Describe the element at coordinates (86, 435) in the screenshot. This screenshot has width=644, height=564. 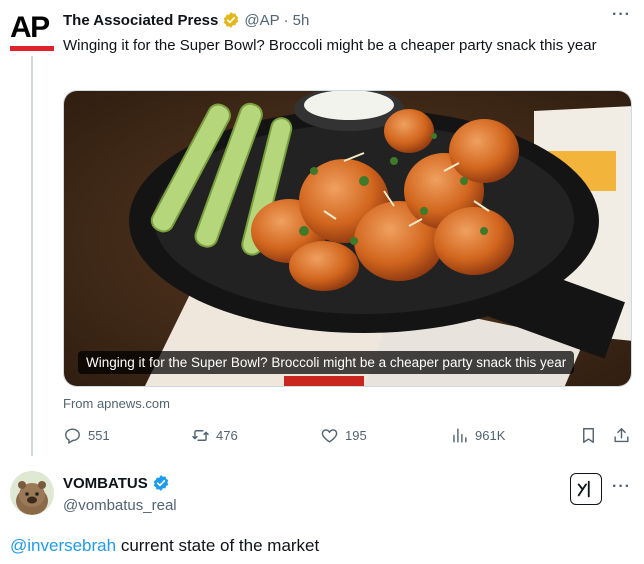
I see `reply-button: 551` at that location.